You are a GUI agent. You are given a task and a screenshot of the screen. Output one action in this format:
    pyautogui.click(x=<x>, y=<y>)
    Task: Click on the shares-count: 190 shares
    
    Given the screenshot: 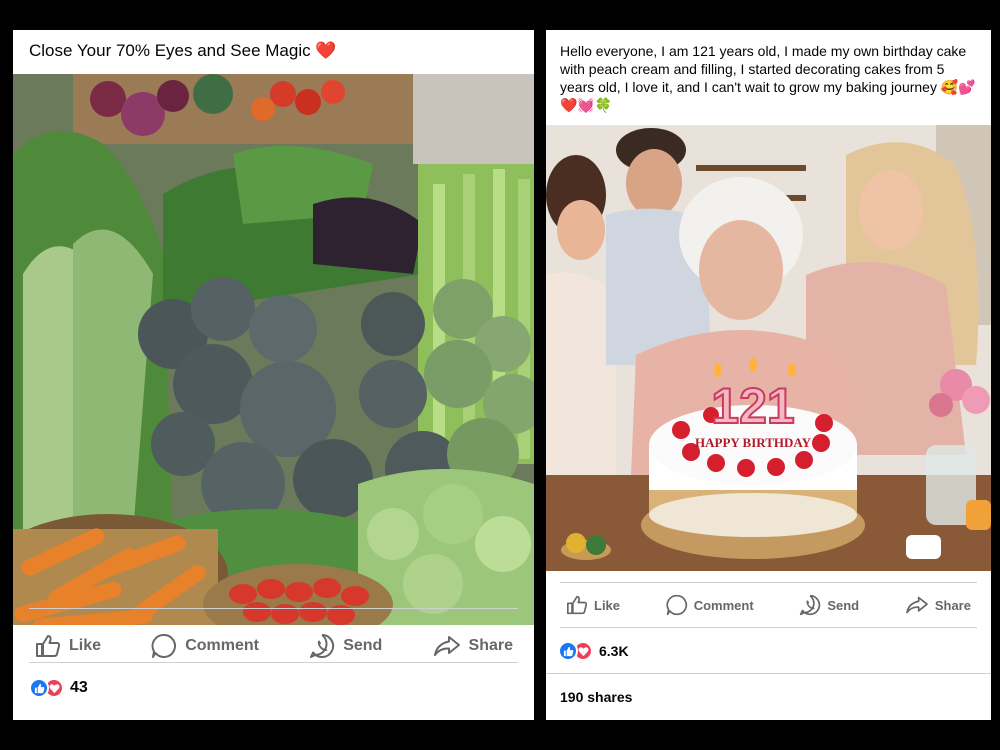 What is the action you would take?
    pyautogui.click(x=596, y=697)
    